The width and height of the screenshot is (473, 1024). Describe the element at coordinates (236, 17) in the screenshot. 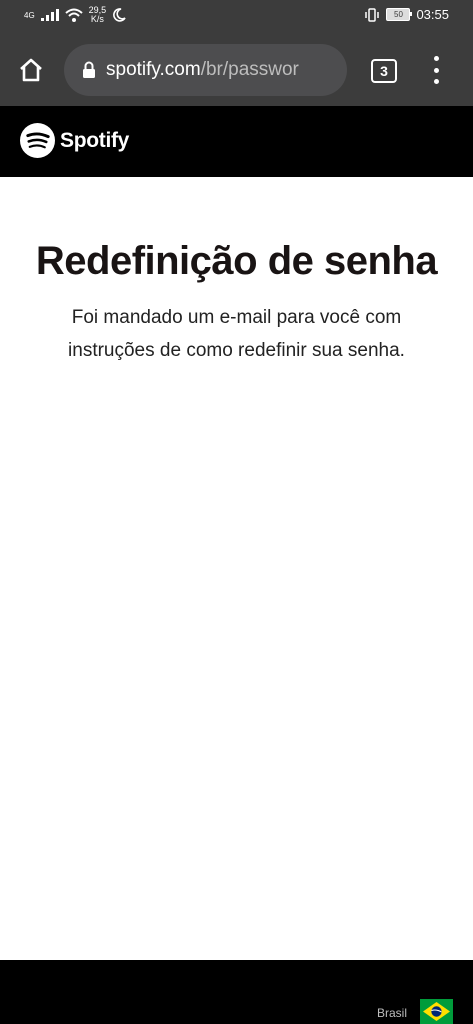

I see `status-bar: 4G 29,5 K/s 50 03:55` at that location.